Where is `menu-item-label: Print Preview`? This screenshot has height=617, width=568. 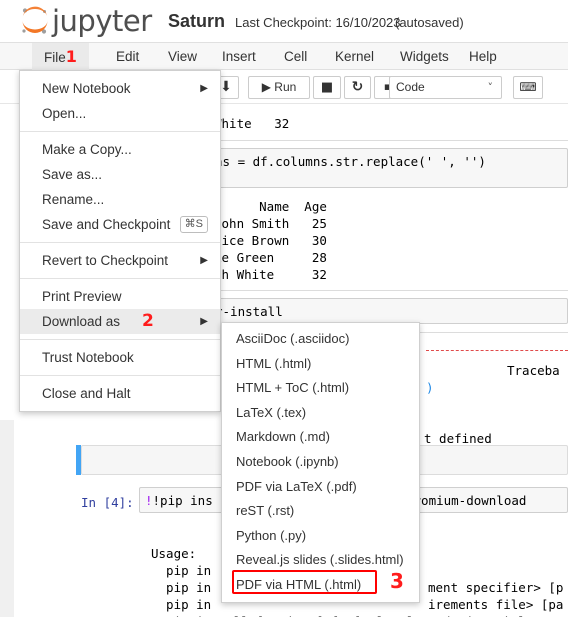
menu-item-label: Print Preview is located at coordinates (82, 296).